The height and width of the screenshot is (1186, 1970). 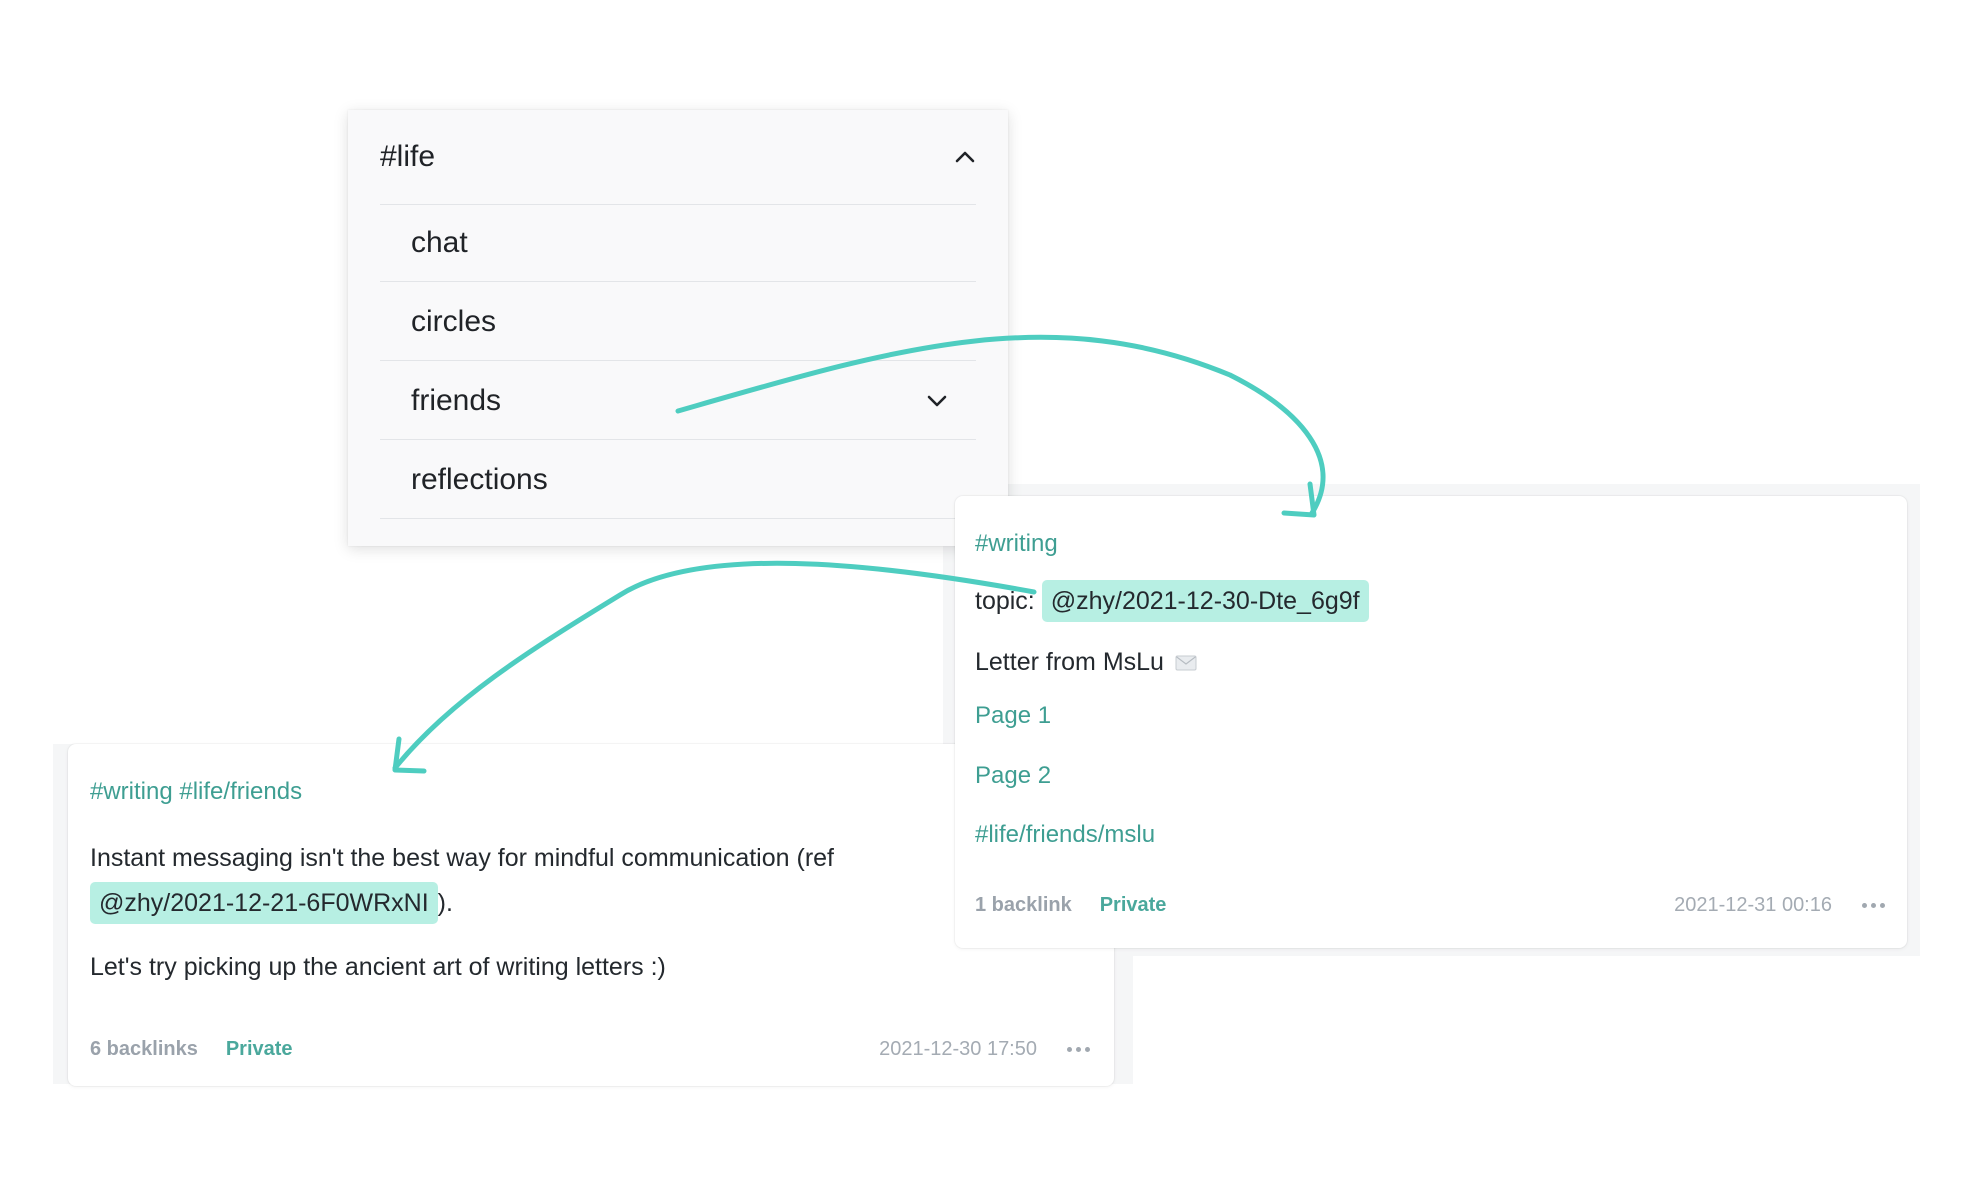 What do you see at coordinates (264, 903) in the screenshot?
I see `memo-reference-chip: @zhy/2021-12-21-6F0WRxNI` at bounding box center [264, 903].